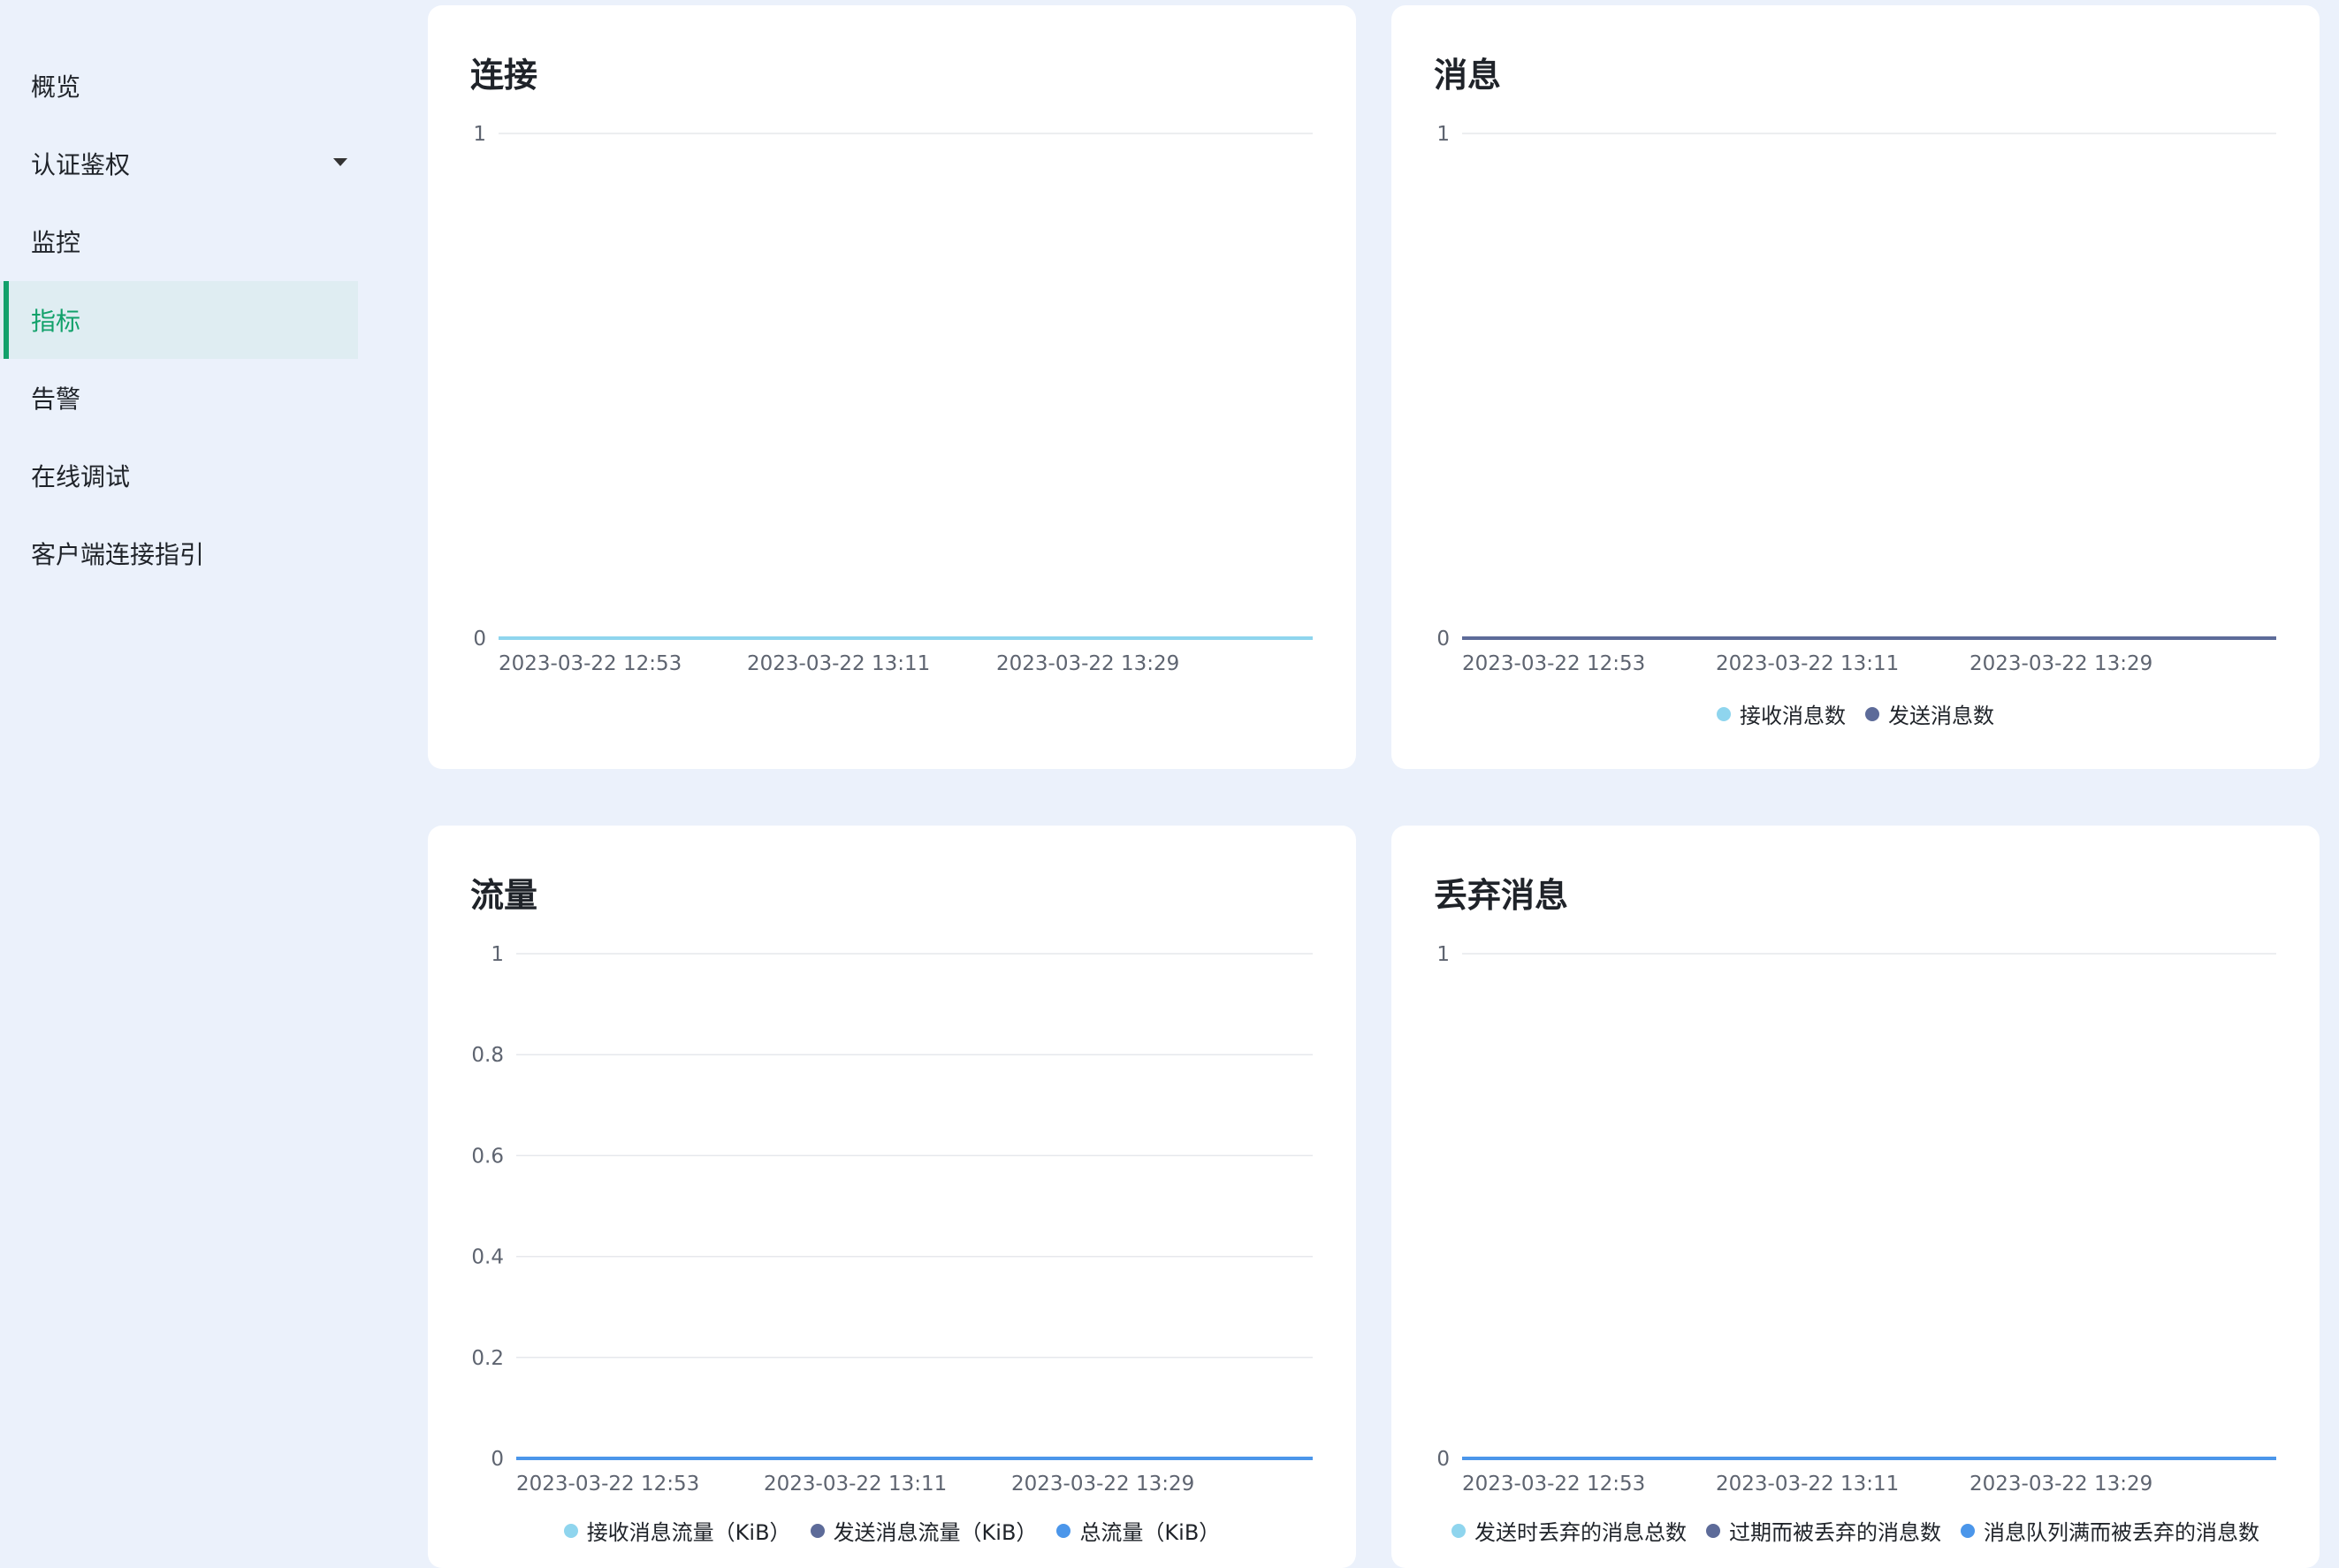  What do you see at coordinates (118, 555) in the screenshot?
I see `sidebar-item-label: 客户端连接指引` at bounding box center [118, 555].